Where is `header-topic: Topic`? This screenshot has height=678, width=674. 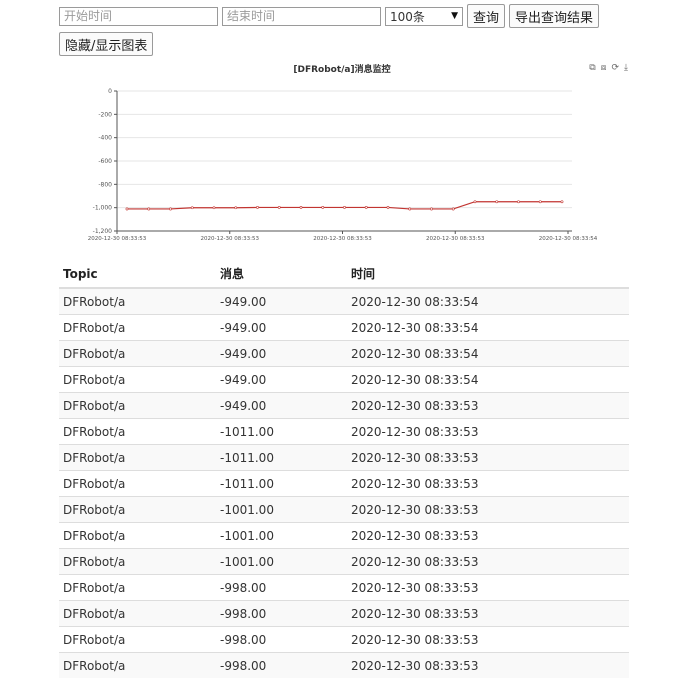 header-topic: Topic is located at coordinates (137, 274).